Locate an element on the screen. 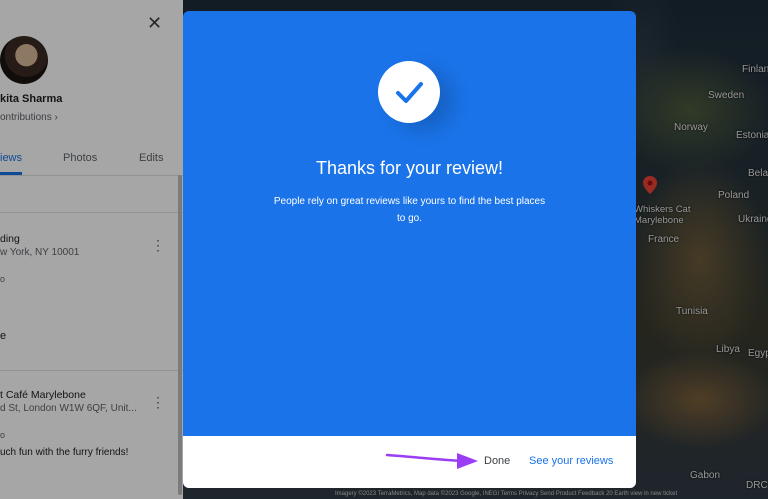 The width and height of the screenshot is (768, 499). dialog-title: Thanks for your review! is located at coordinates (409, 168).